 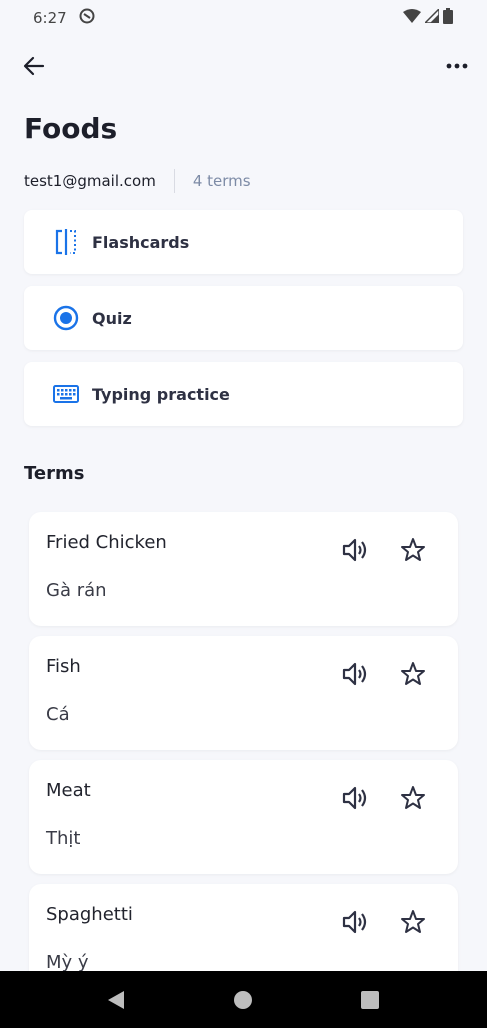 I want to click on triangle-back-icon, so click(x=116, y=999).